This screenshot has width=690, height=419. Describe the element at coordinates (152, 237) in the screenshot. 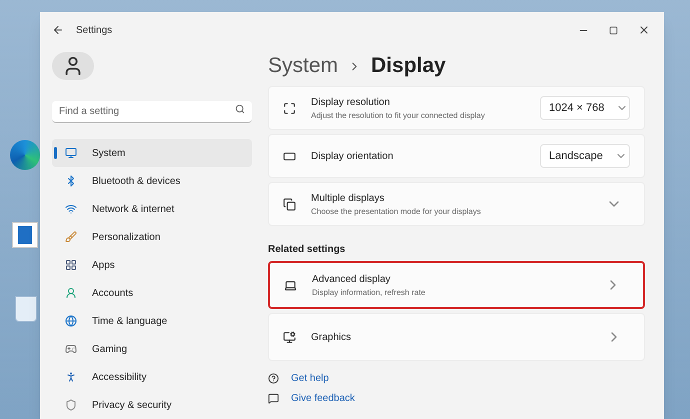

I see `sidebar-item: Personalization` at that location.